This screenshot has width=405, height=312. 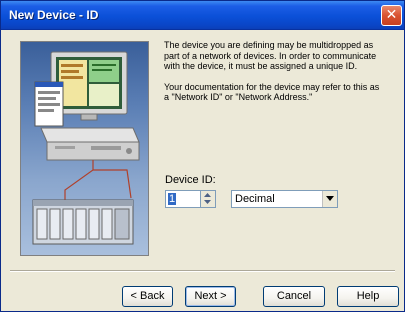 What do you see at coordinates (202, 15) in the screenshot?
I see `title-bar: New Device - ID ✕` at bounding box center [202, 15].